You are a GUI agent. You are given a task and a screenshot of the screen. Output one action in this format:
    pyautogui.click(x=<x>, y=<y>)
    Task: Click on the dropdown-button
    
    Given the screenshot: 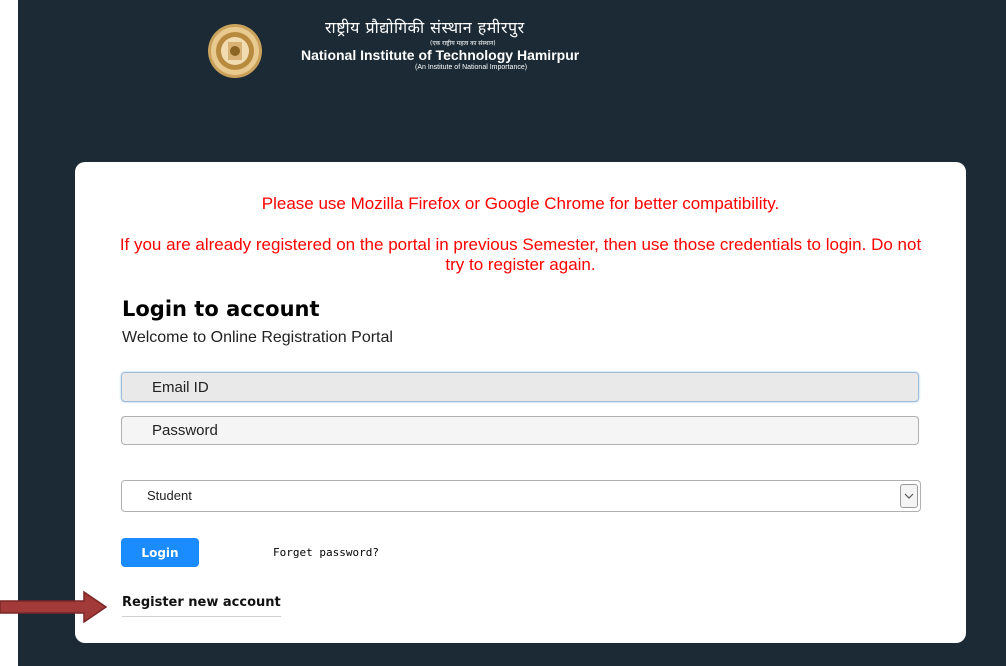 What is the action you would take?
    pyautogui.click(x=909, y=496)
    